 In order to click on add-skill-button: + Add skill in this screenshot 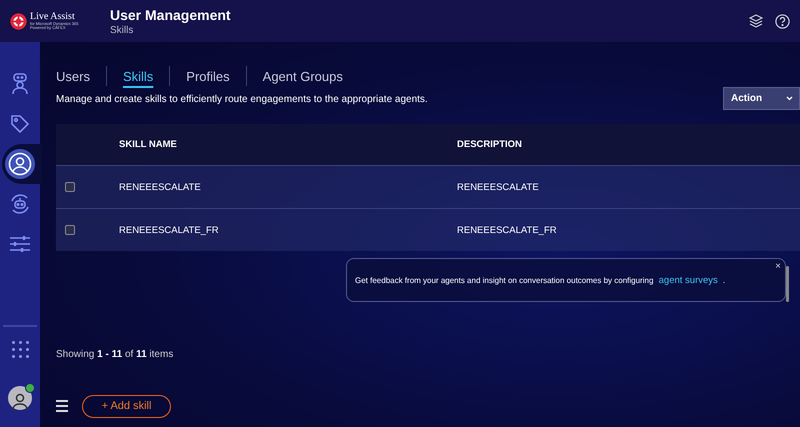, I will do `click(126, 406)`.